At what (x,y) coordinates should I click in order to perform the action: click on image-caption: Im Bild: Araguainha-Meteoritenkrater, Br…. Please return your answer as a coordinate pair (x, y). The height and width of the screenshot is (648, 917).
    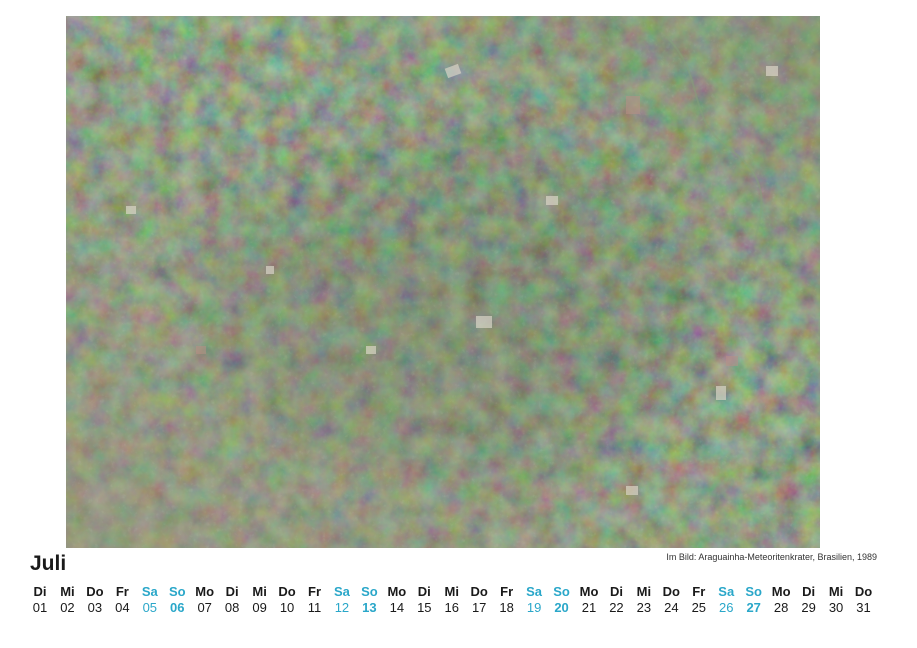
    Looking at the image, I should click on (771, 557).